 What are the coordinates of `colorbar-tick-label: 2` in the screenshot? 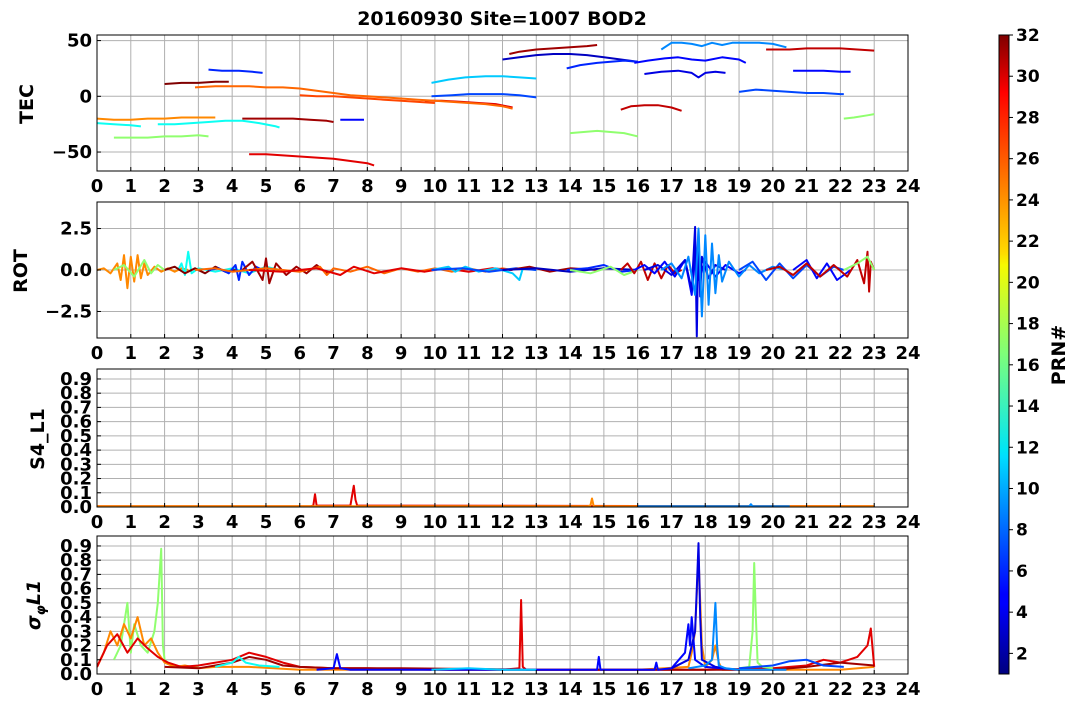 It's located at (1022, 654).